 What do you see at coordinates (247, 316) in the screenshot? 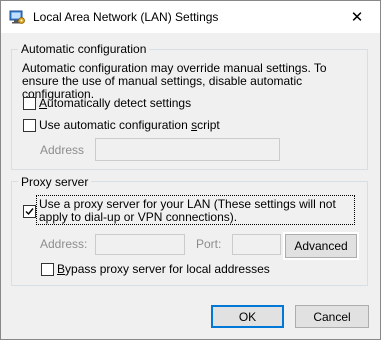
I see `ok-button: OK` at bounding box center [247, 316].